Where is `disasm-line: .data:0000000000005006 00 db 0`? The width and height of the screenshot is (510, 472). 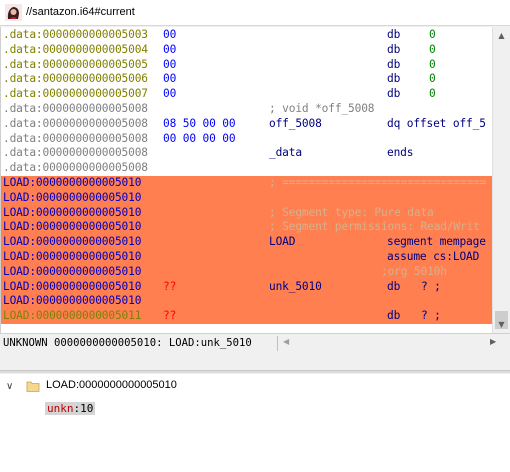
disasm-line: .data:0000000000005006 00 db 0 is located at coordinates (246, 79).